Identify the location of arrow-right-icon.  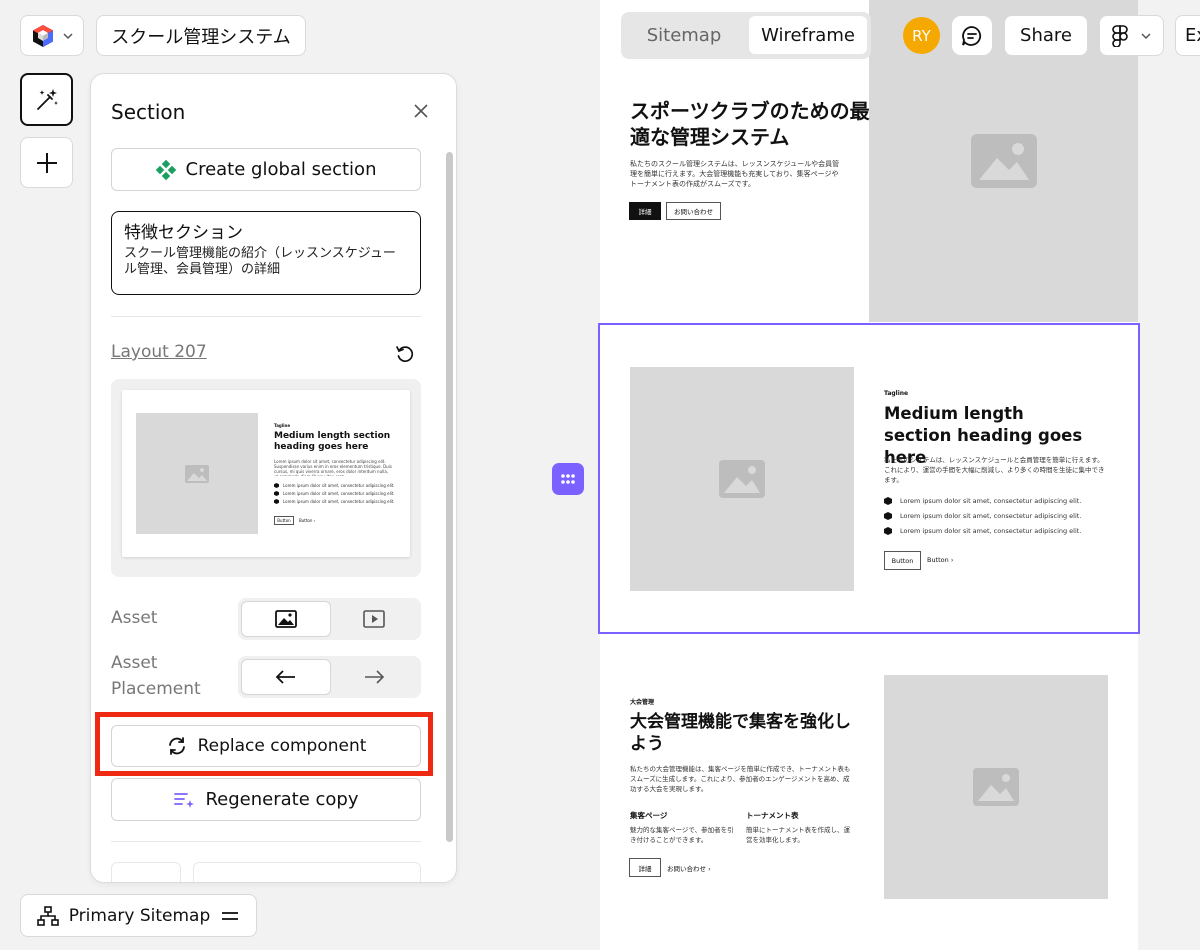
(374, 677).